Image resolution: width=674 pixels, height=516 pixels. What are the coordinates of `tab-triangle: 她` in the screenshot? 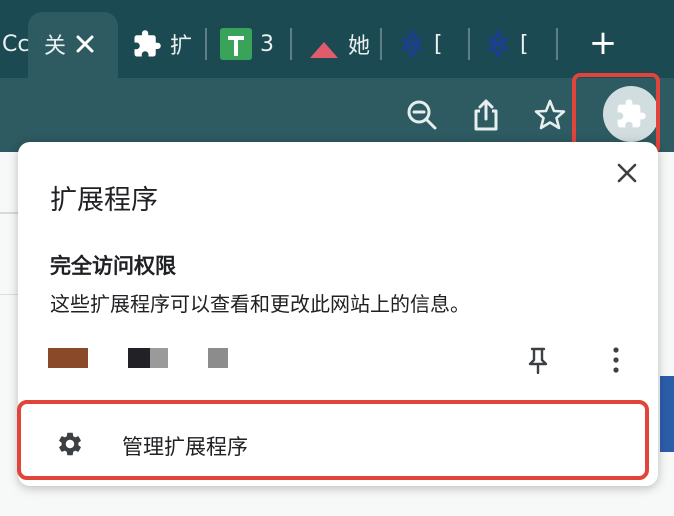 It's located at (339, 44).